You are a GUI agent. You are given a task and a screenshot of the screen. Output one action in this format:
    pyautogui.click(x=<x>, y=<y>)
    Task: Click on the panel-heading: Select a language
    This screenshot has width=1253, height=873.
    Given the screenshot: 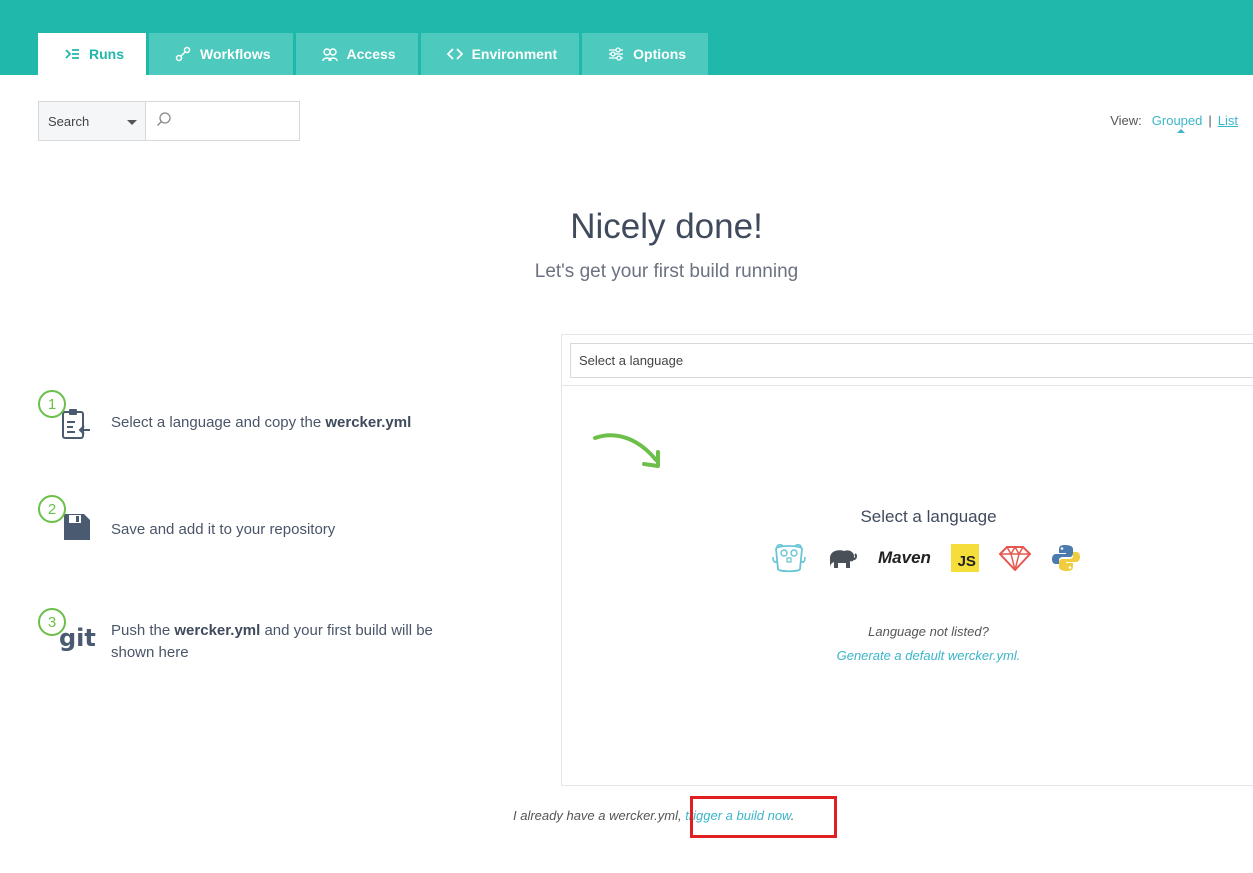 What is the action you would take?
    pyautogui.click(x=928, y=516)
    